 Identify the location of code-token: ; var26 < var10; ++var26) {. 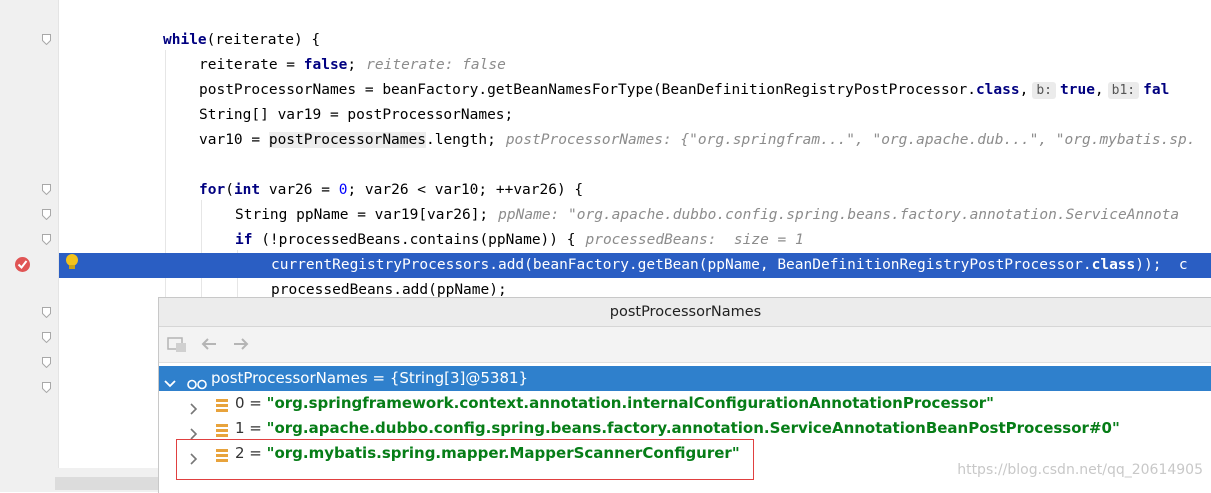
(465, 190).